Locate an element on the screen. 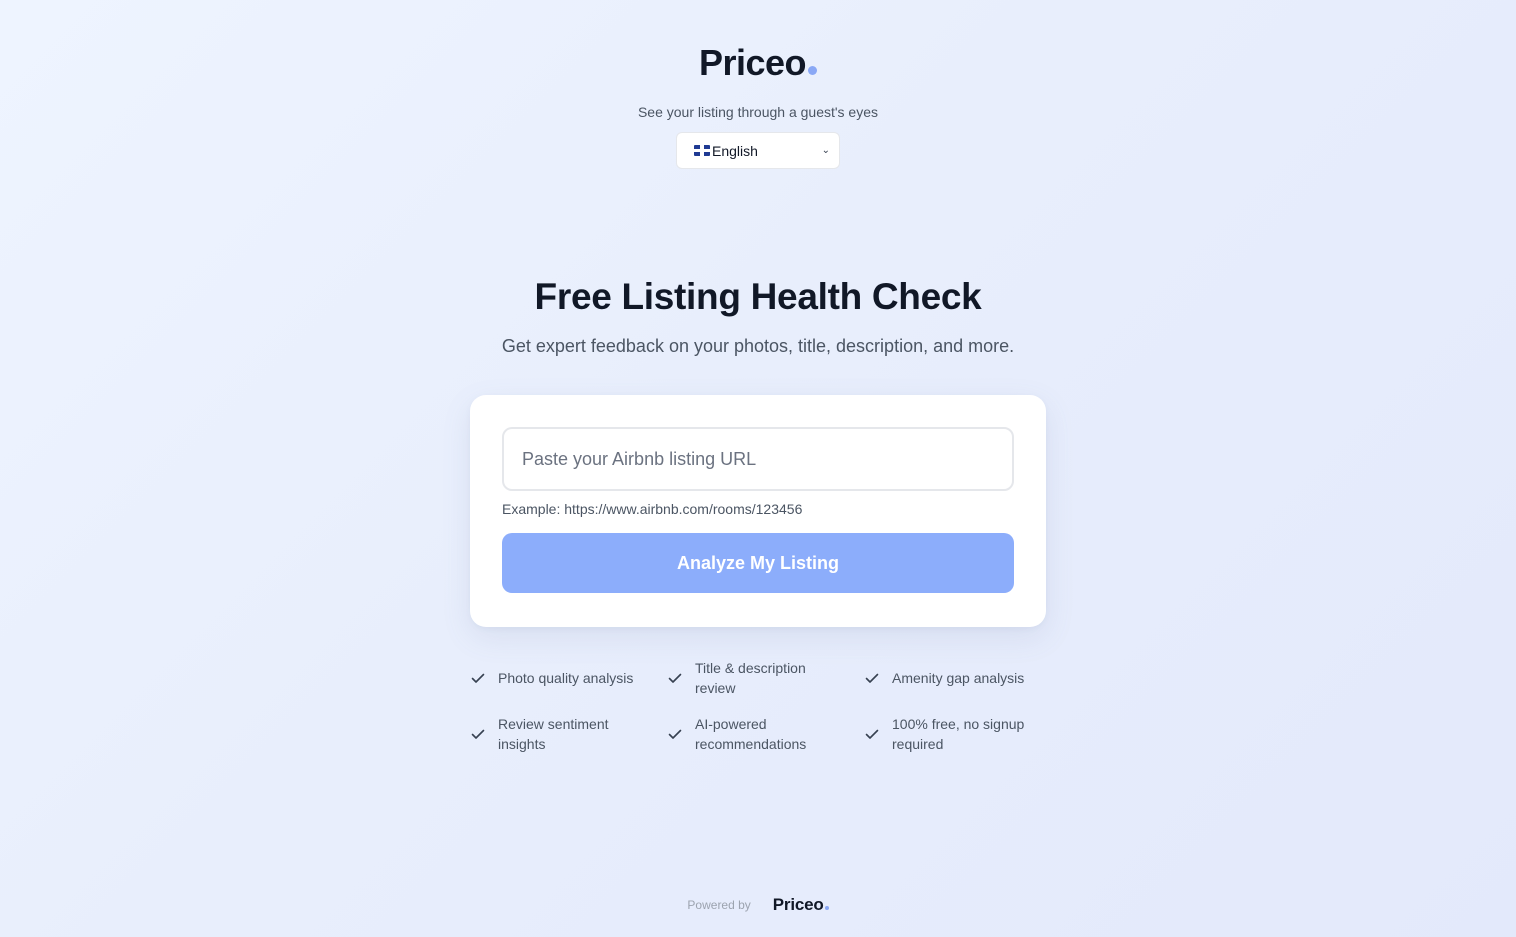 This screenshot has height=937, width=1516. logo: Priceo is located at coordinates (758, 63).